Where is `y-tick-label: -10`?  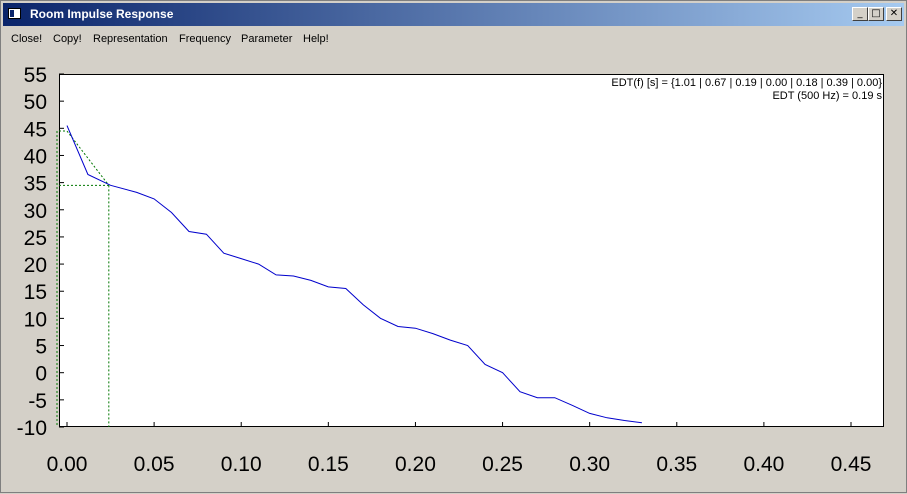
y-tick-label: -10 is located at coordinates (32, 428).